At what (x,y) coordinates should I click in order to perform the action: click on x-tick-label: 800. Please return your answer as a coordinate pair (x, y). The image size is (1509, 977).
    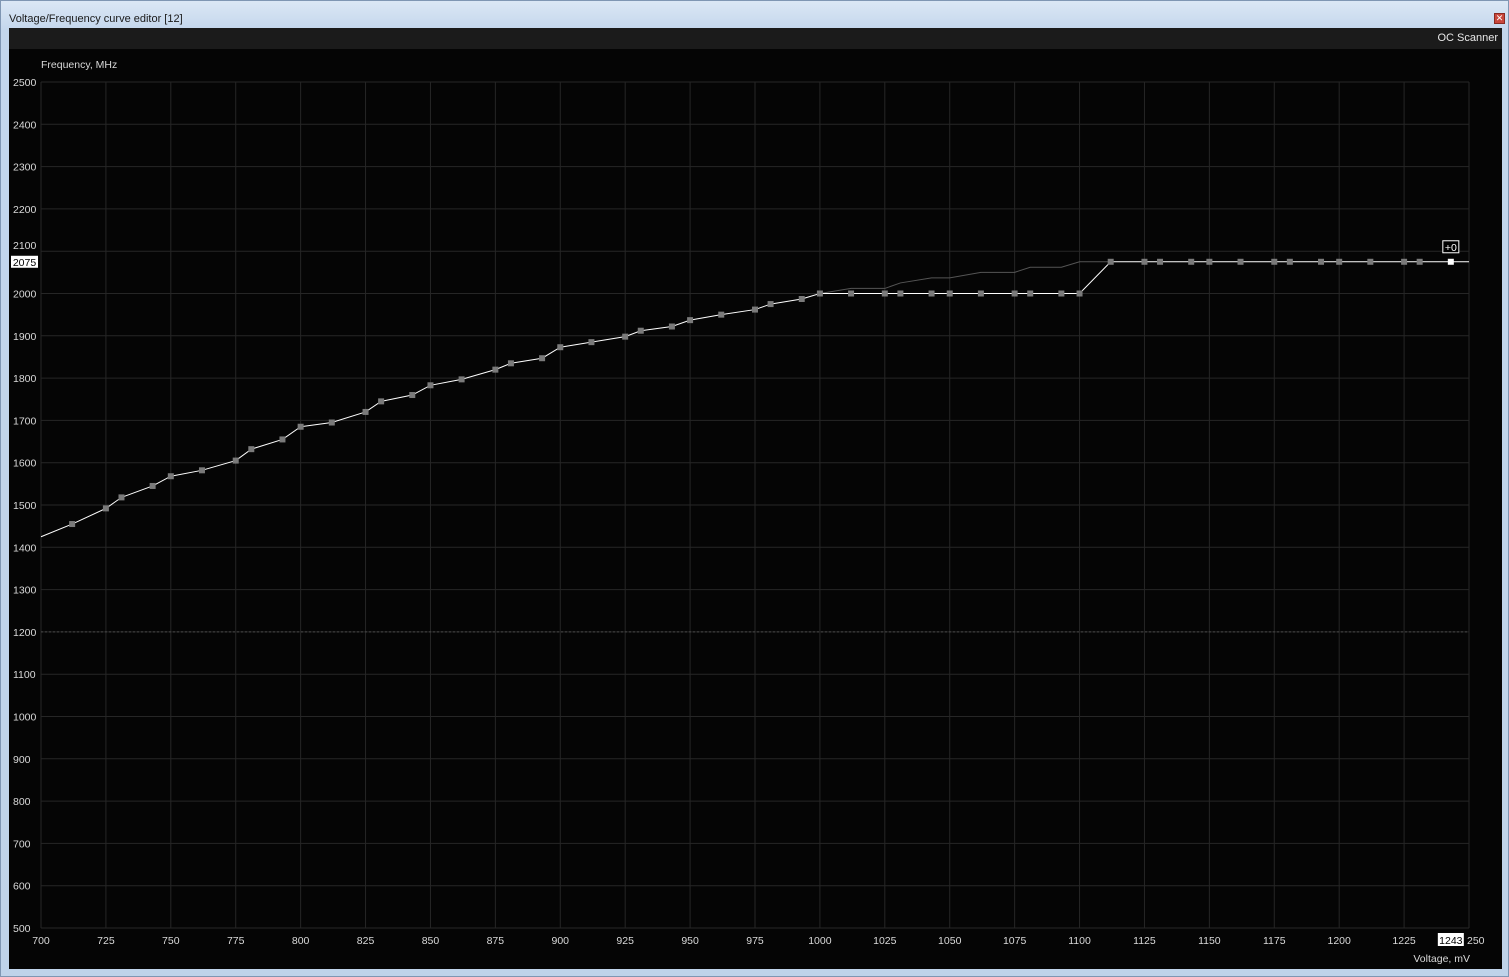
    Looking at the image, I should click on (301, 941).